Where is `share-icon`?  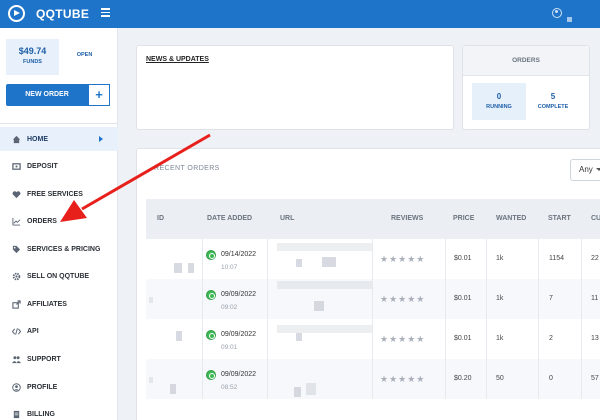 share-icon is located at coordinates (16, 304).